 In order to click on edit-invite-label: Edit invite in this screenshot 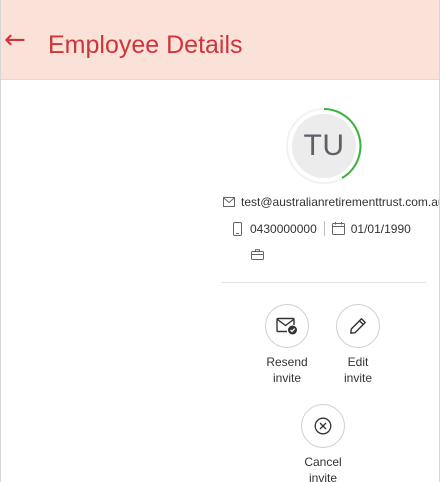, I will do `click(358, 370)`.